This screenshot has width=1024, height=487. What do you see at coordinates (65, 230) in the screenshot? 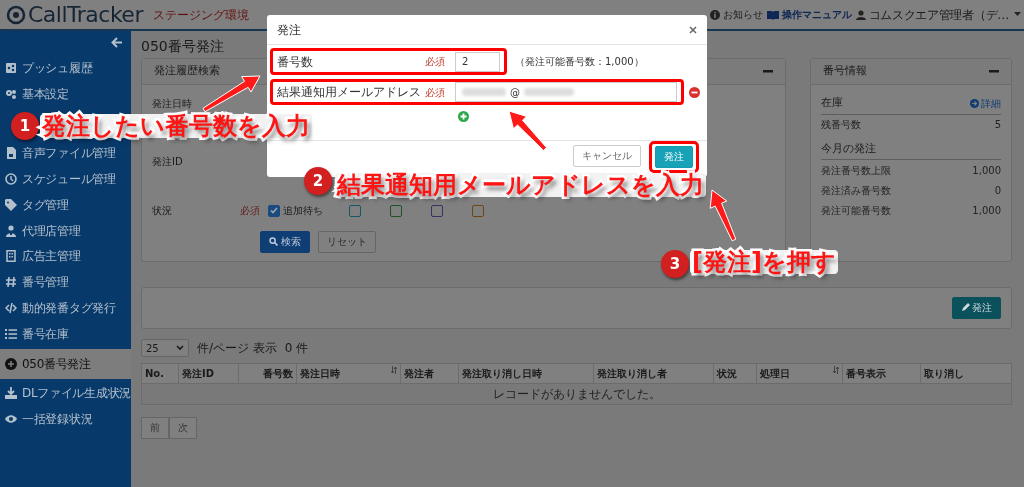
I see `sidebar-item: 代理店管理` at bounding box center [65, 230].